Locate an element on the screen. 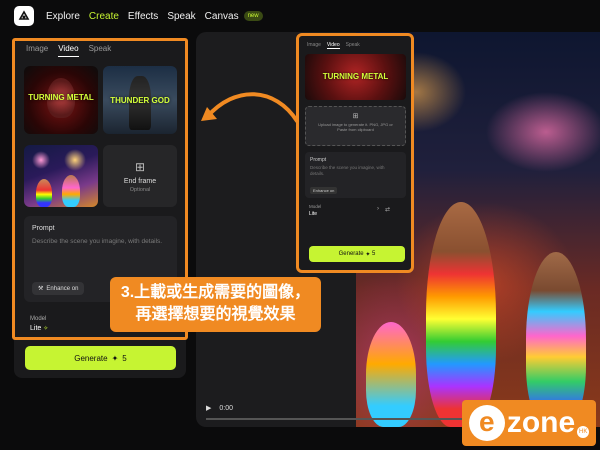  model-select: Lite ✧ is located at coordinates (39, 328).